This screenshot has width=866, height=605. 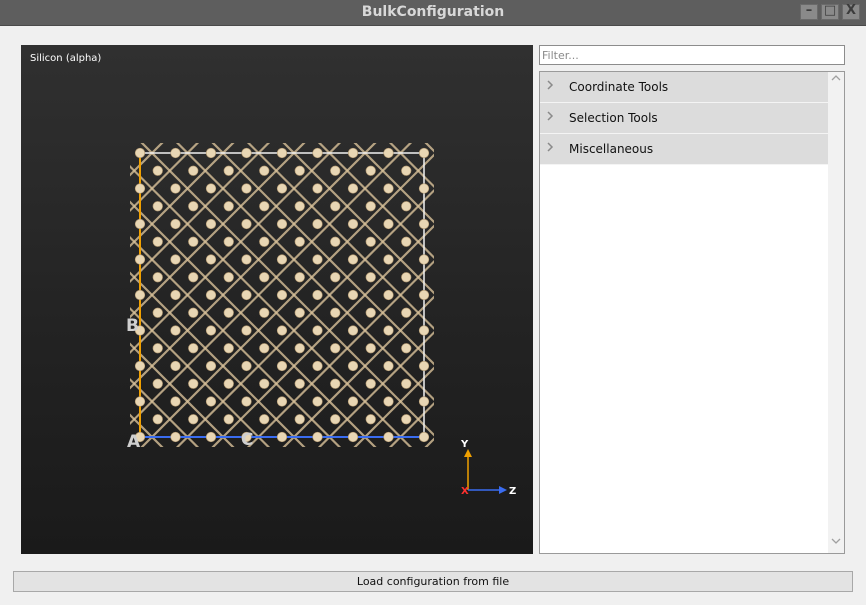 I want to click on scroll-down-icon, so click(x=836, y=544).